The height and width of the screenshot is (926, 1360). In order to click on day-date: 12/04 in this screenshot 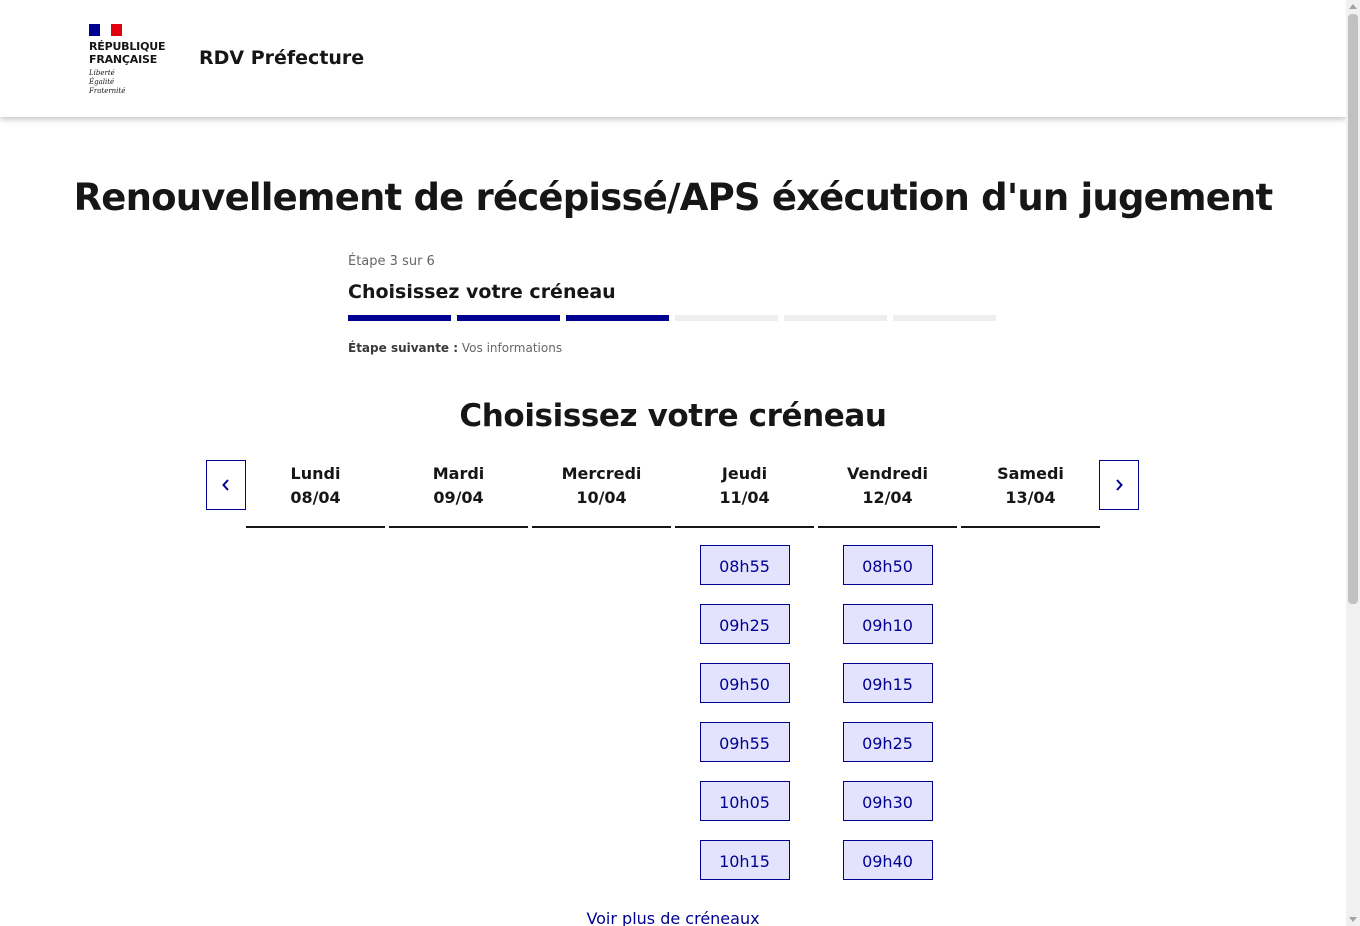, I will do `click(887, 497)`.